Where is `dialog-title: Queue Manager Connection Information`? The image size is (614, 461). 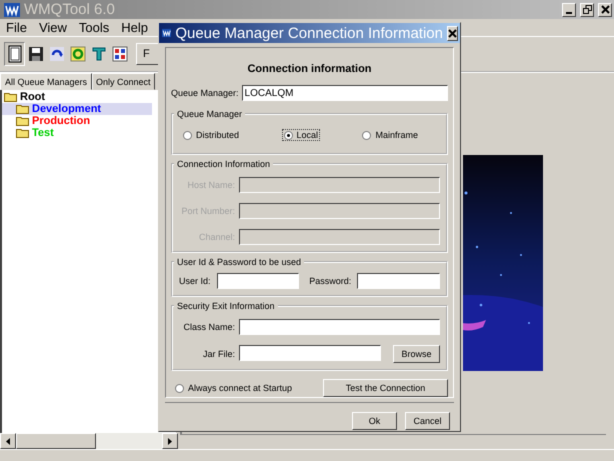
dialog-title: Queue Manager Connection Information is located at coordinates (309, 33).